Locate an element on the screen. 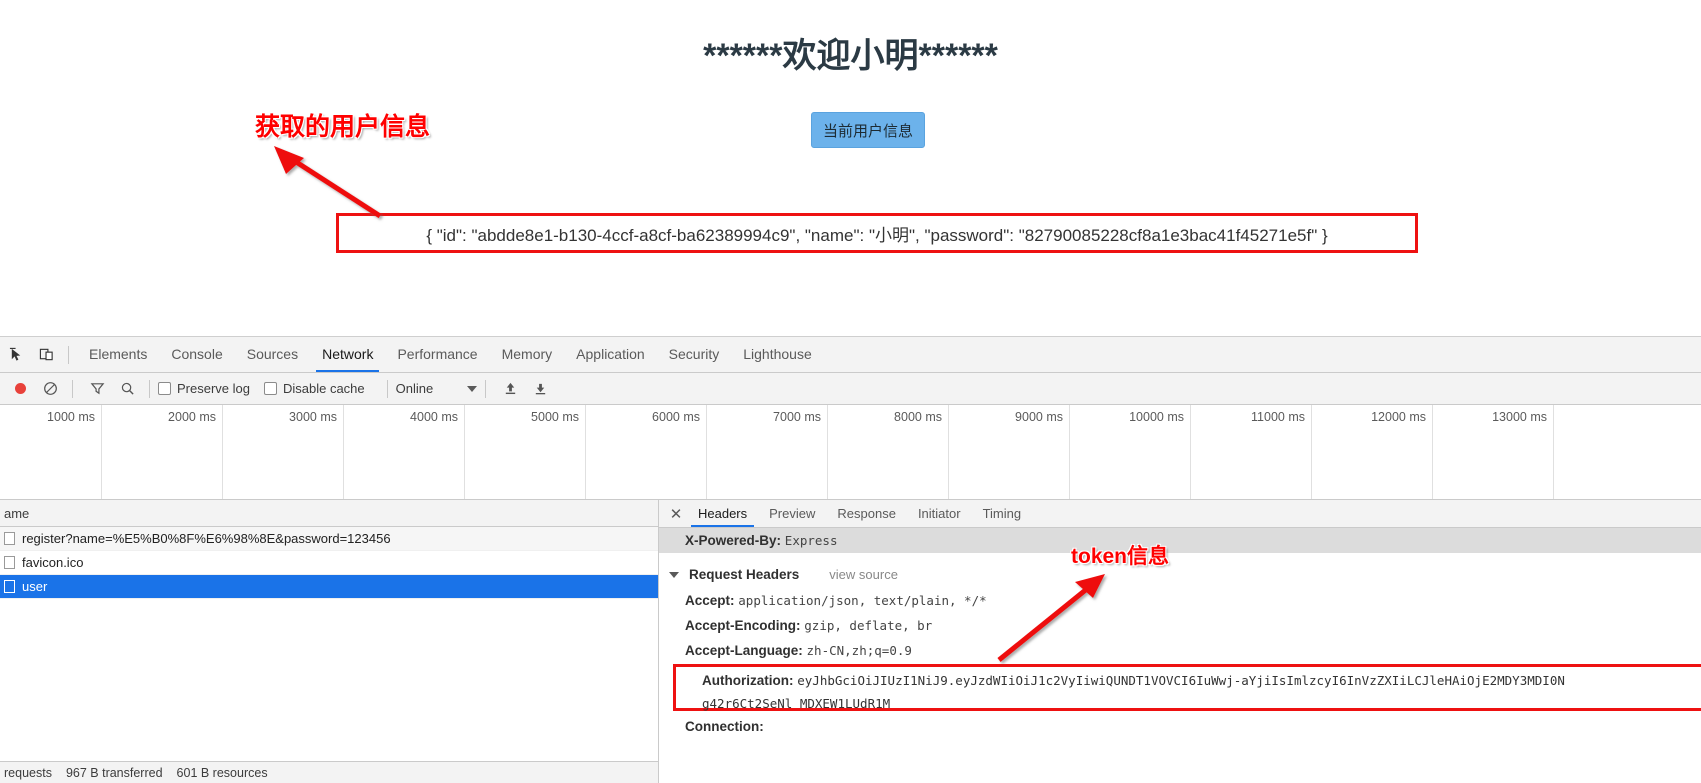 The image size is (1701, 783). tab-application: Application is located at coordinates (610, 354).